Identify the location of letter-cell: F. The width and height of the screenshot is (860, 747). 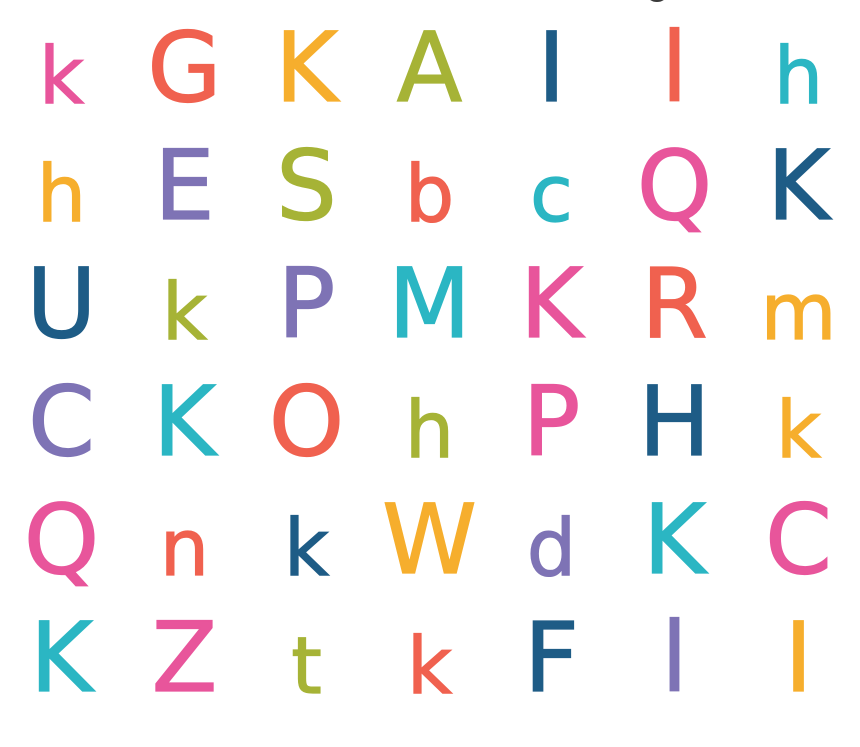
(551, 666).